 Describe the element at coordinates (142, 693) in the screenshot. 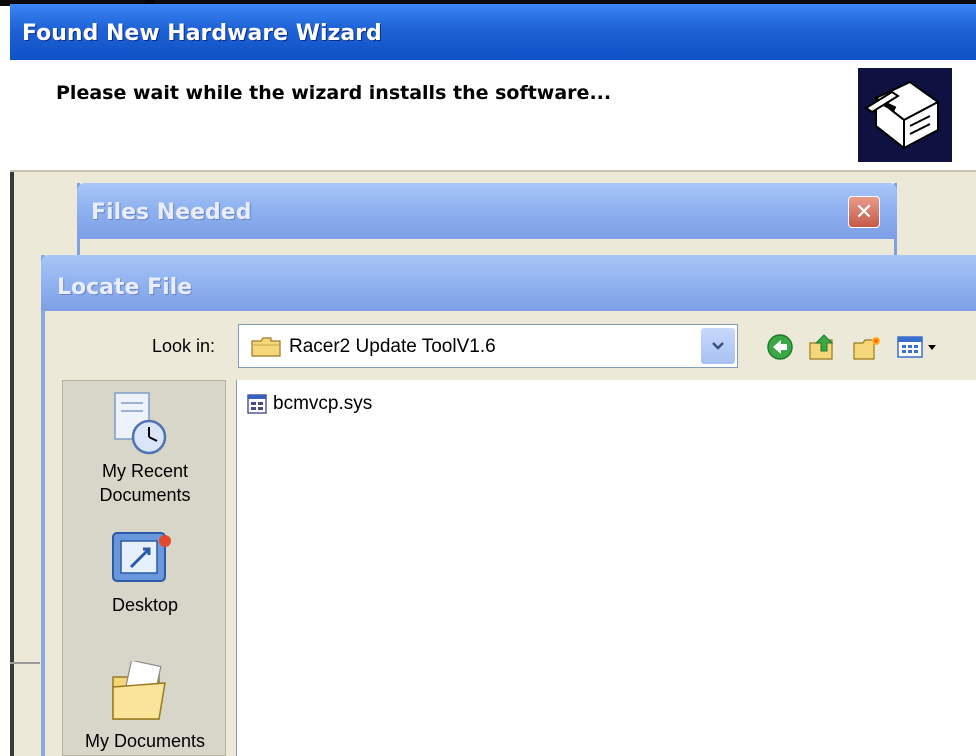

I see `my-documents-icon` at that location.